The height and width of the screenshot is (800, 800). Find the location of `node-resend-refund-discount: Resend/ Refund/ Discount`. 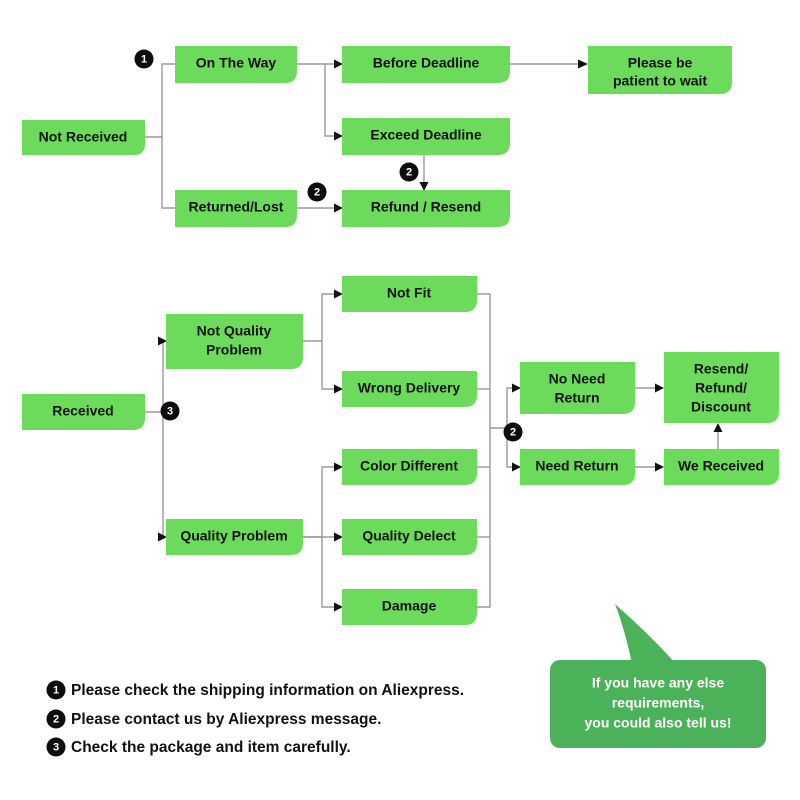

node-resend-refund-discount: Resend/ Refund/ Discount is located at coordinates (721, 387).